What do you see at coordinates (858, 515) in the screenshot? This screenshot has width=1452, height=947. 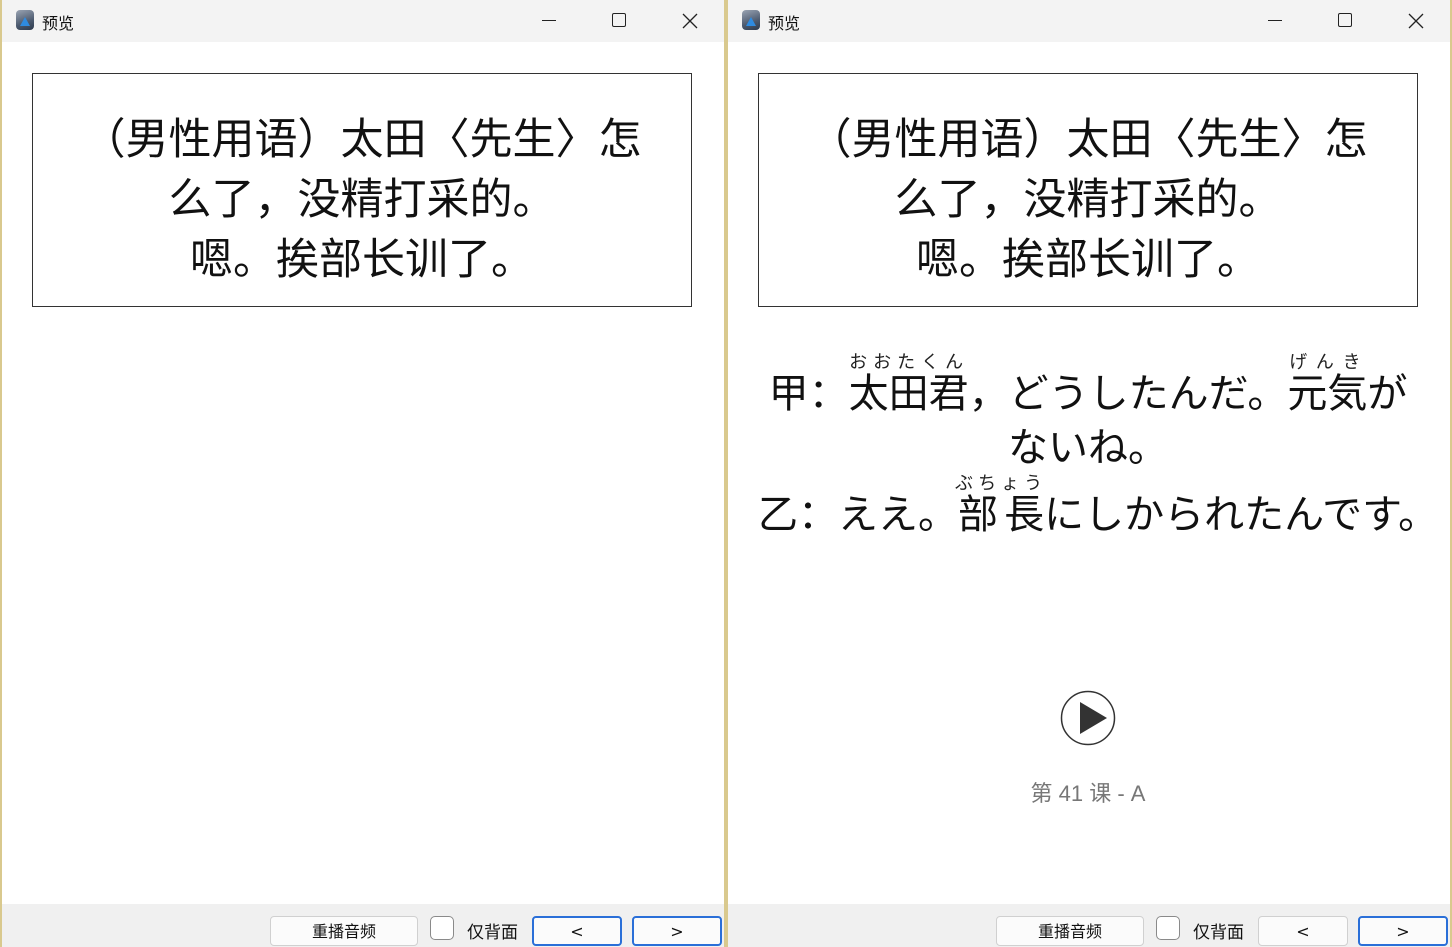 I see `speaker-b-label: 乙：ええ。` at bounding box center [858, 515].